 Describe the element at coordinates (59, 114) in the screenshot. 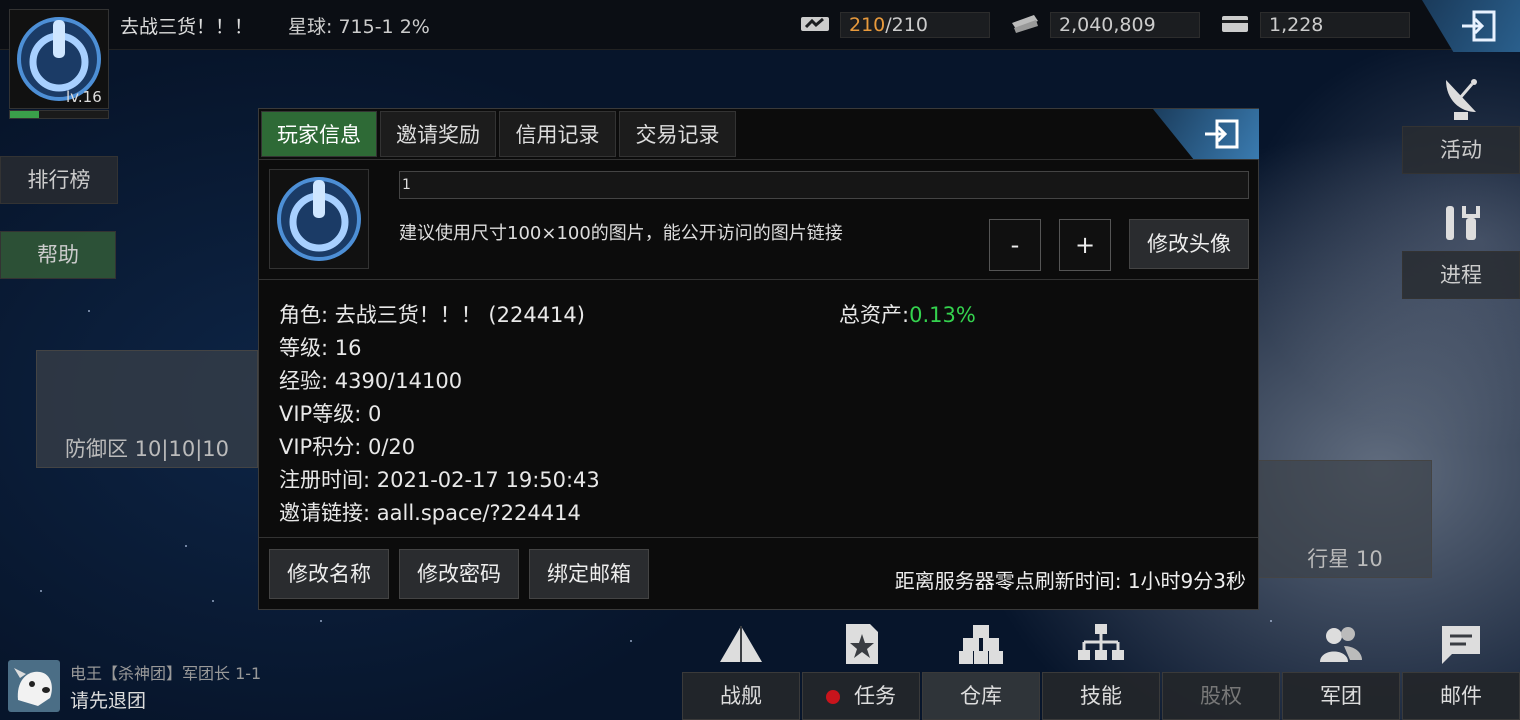

I see `level-progress-bar` at that location.